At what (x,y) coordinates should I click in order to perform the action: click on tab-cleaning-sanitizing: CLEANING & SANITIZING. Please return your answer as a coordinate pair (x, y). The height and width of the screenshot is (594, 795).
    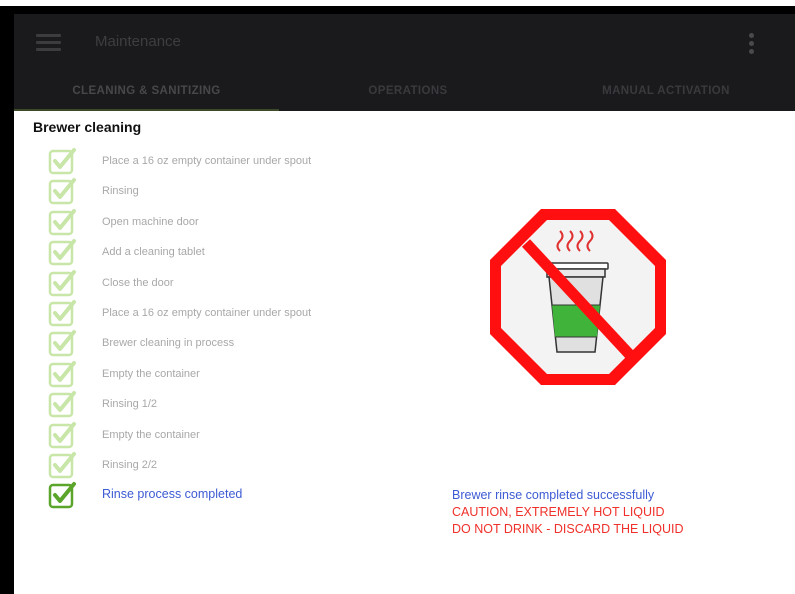
    Looking at the image, I should click on (146, 91).